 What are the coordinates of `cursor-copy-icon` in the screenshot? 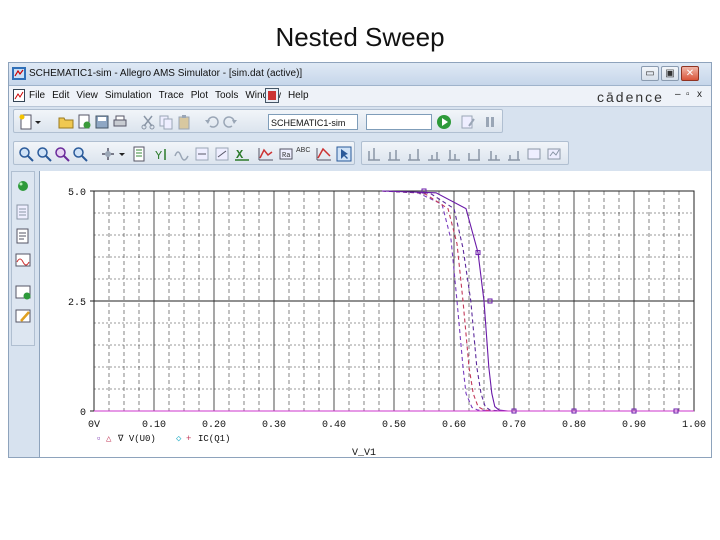 It's located at (554, 154).